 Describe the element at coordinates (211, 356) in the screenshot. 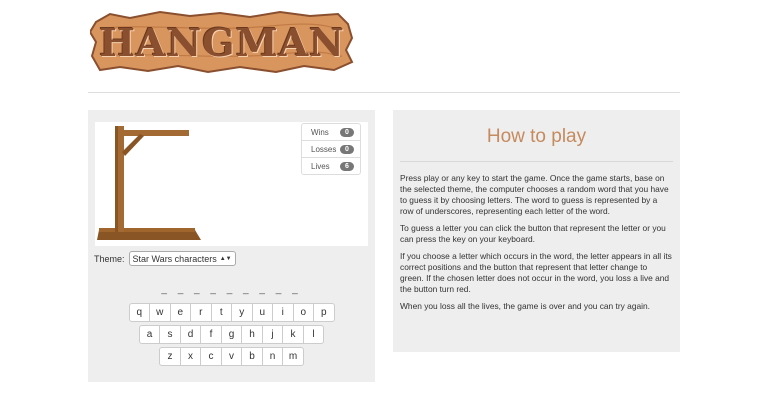

I see `key-c: c` at that location.